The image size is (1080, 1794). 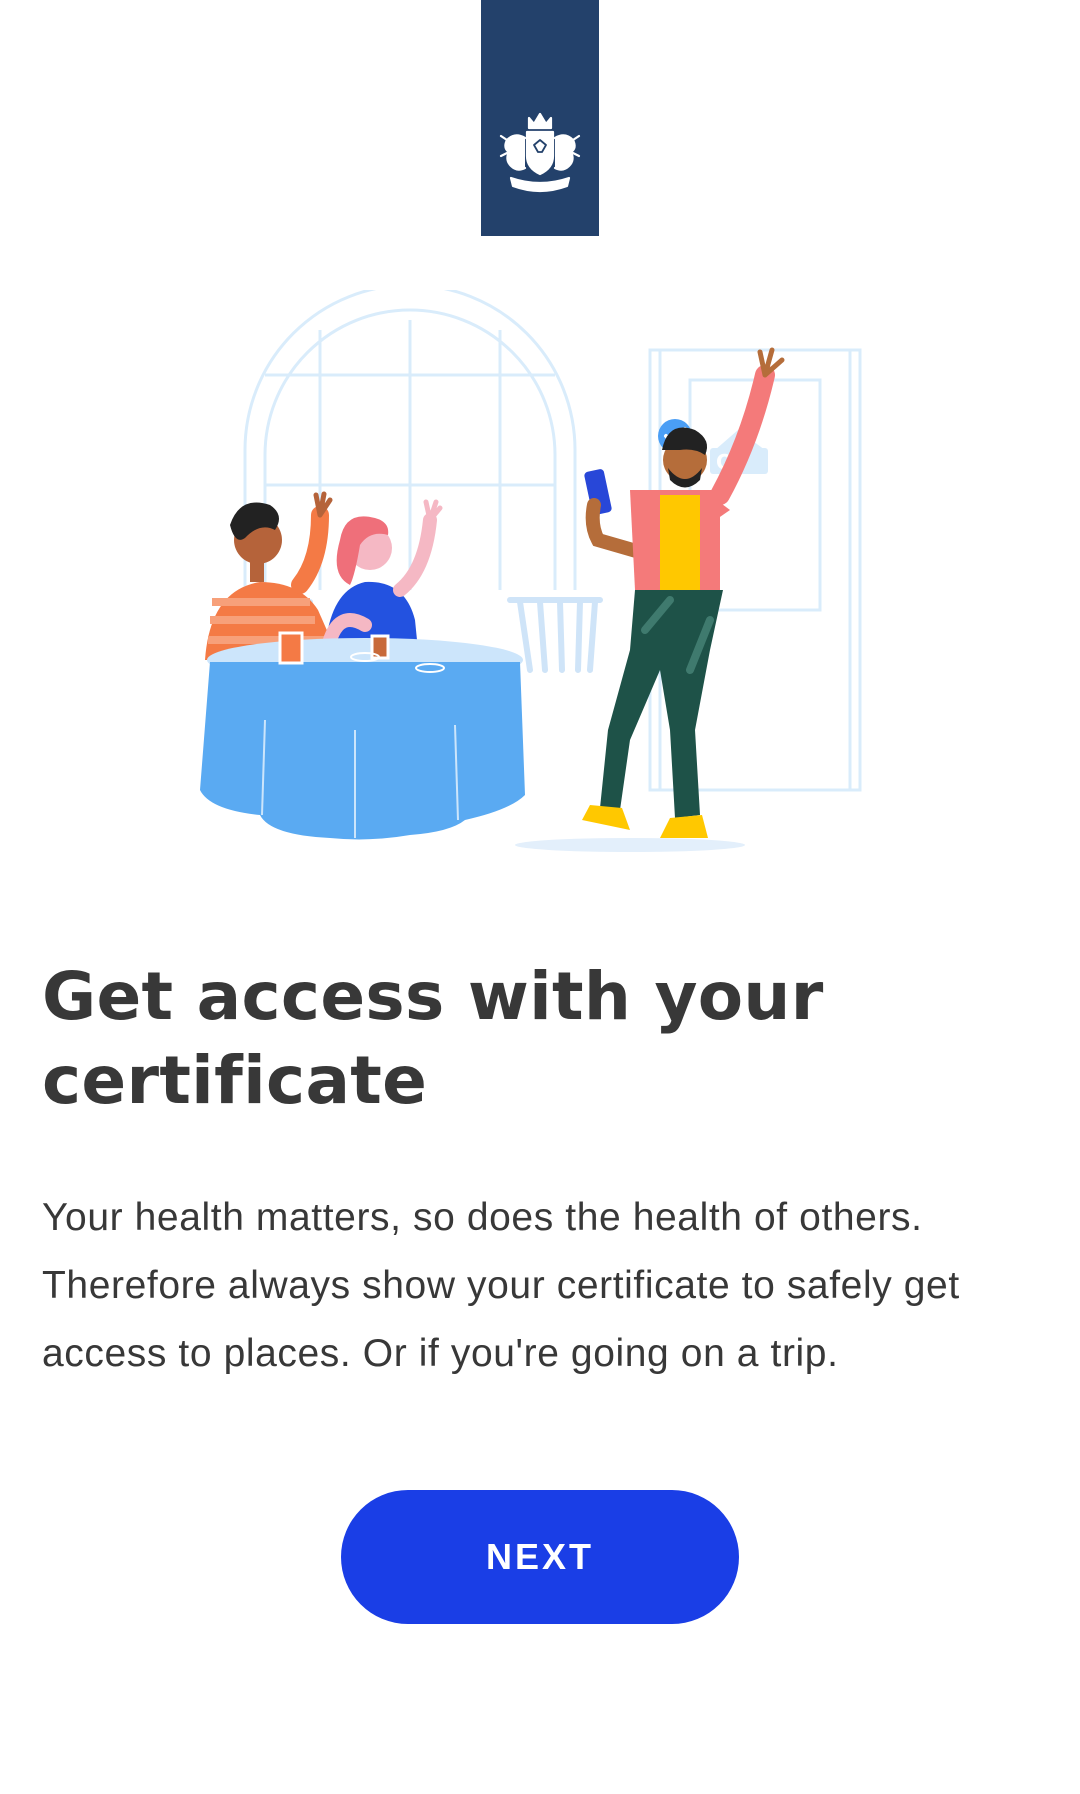 I want to click on dutch-coat-of-arms-icon, so click(x=540, y=152).